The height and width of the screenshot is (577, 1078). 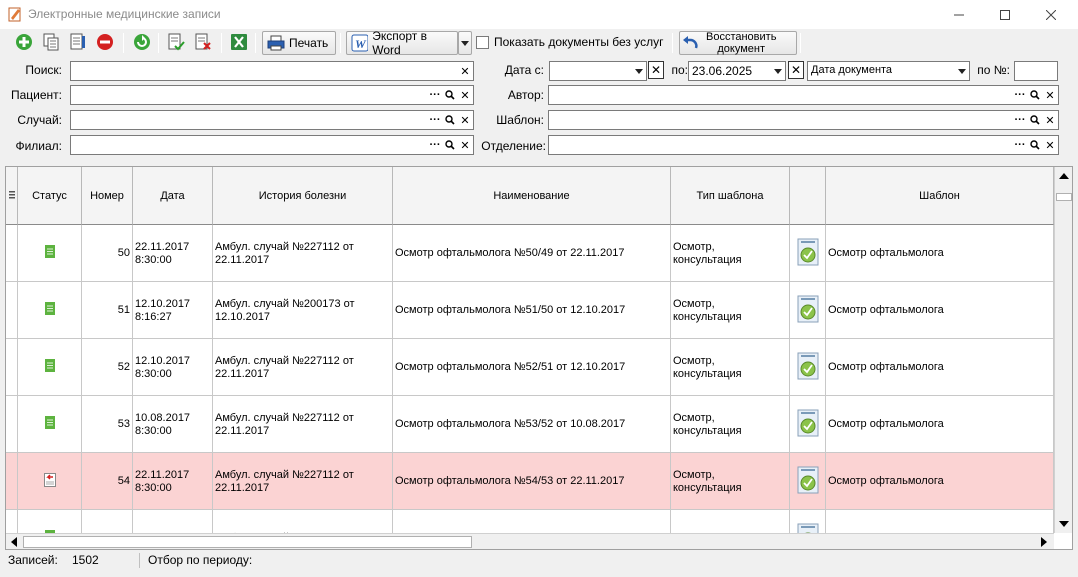 What do you see at coordinates (176, 42) in the screenshot?
I see `sign-icon` at bounding box center [176, 42].